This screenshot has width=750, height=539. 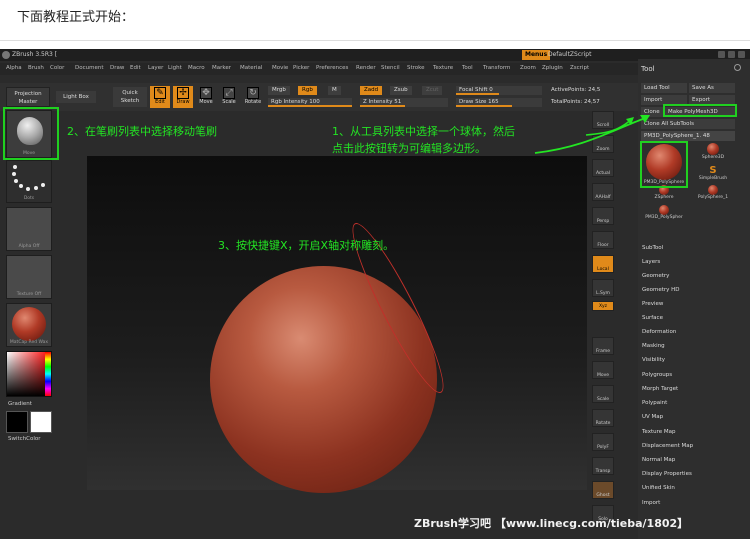 What do you see at coordinates (375, 40) in the screenshot?
I see `page-divider` at bounding box center [375, 40].